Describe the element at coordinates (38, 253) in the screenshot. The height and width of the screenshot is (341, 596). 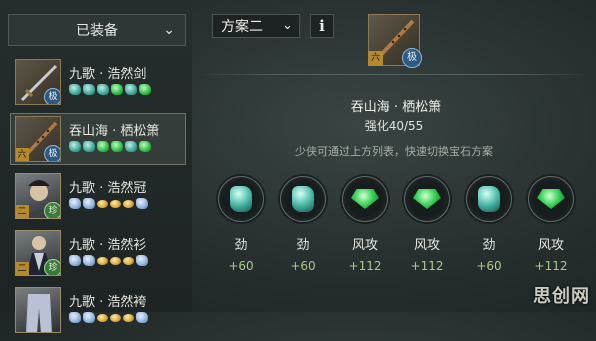
I see `character-robe-icon: 二 珍` at that location.